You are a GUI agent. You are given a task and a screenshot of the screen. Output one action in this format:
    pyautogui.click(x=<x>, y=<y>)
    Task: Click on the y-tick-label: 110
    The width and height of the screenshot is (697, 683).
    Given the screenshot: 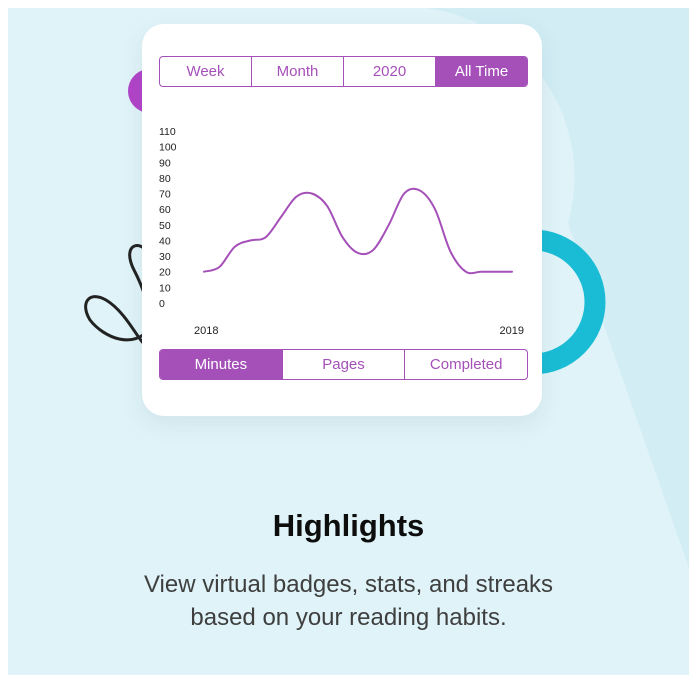 What is the action you would take?
    pyautogui.click(x=167, y=132)
    